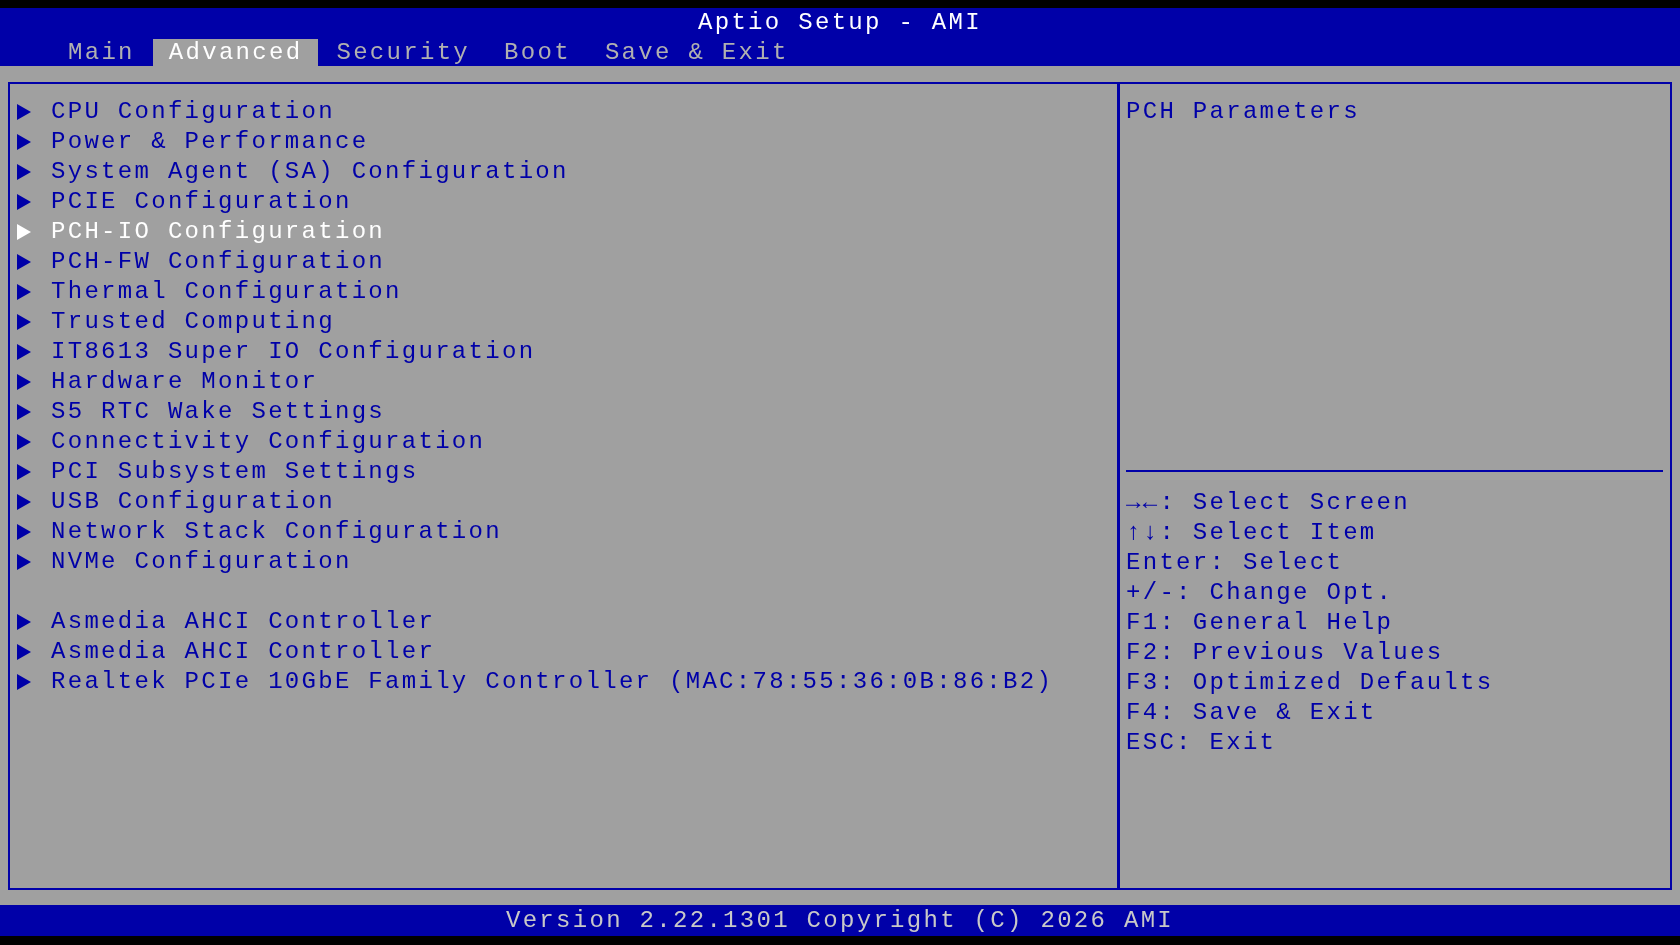 This screenshot has width=1680, height=945. What do you see at coordinates (101, 52) in the screenshot?
I see `tab: Main` at bounding box center [101, 52].